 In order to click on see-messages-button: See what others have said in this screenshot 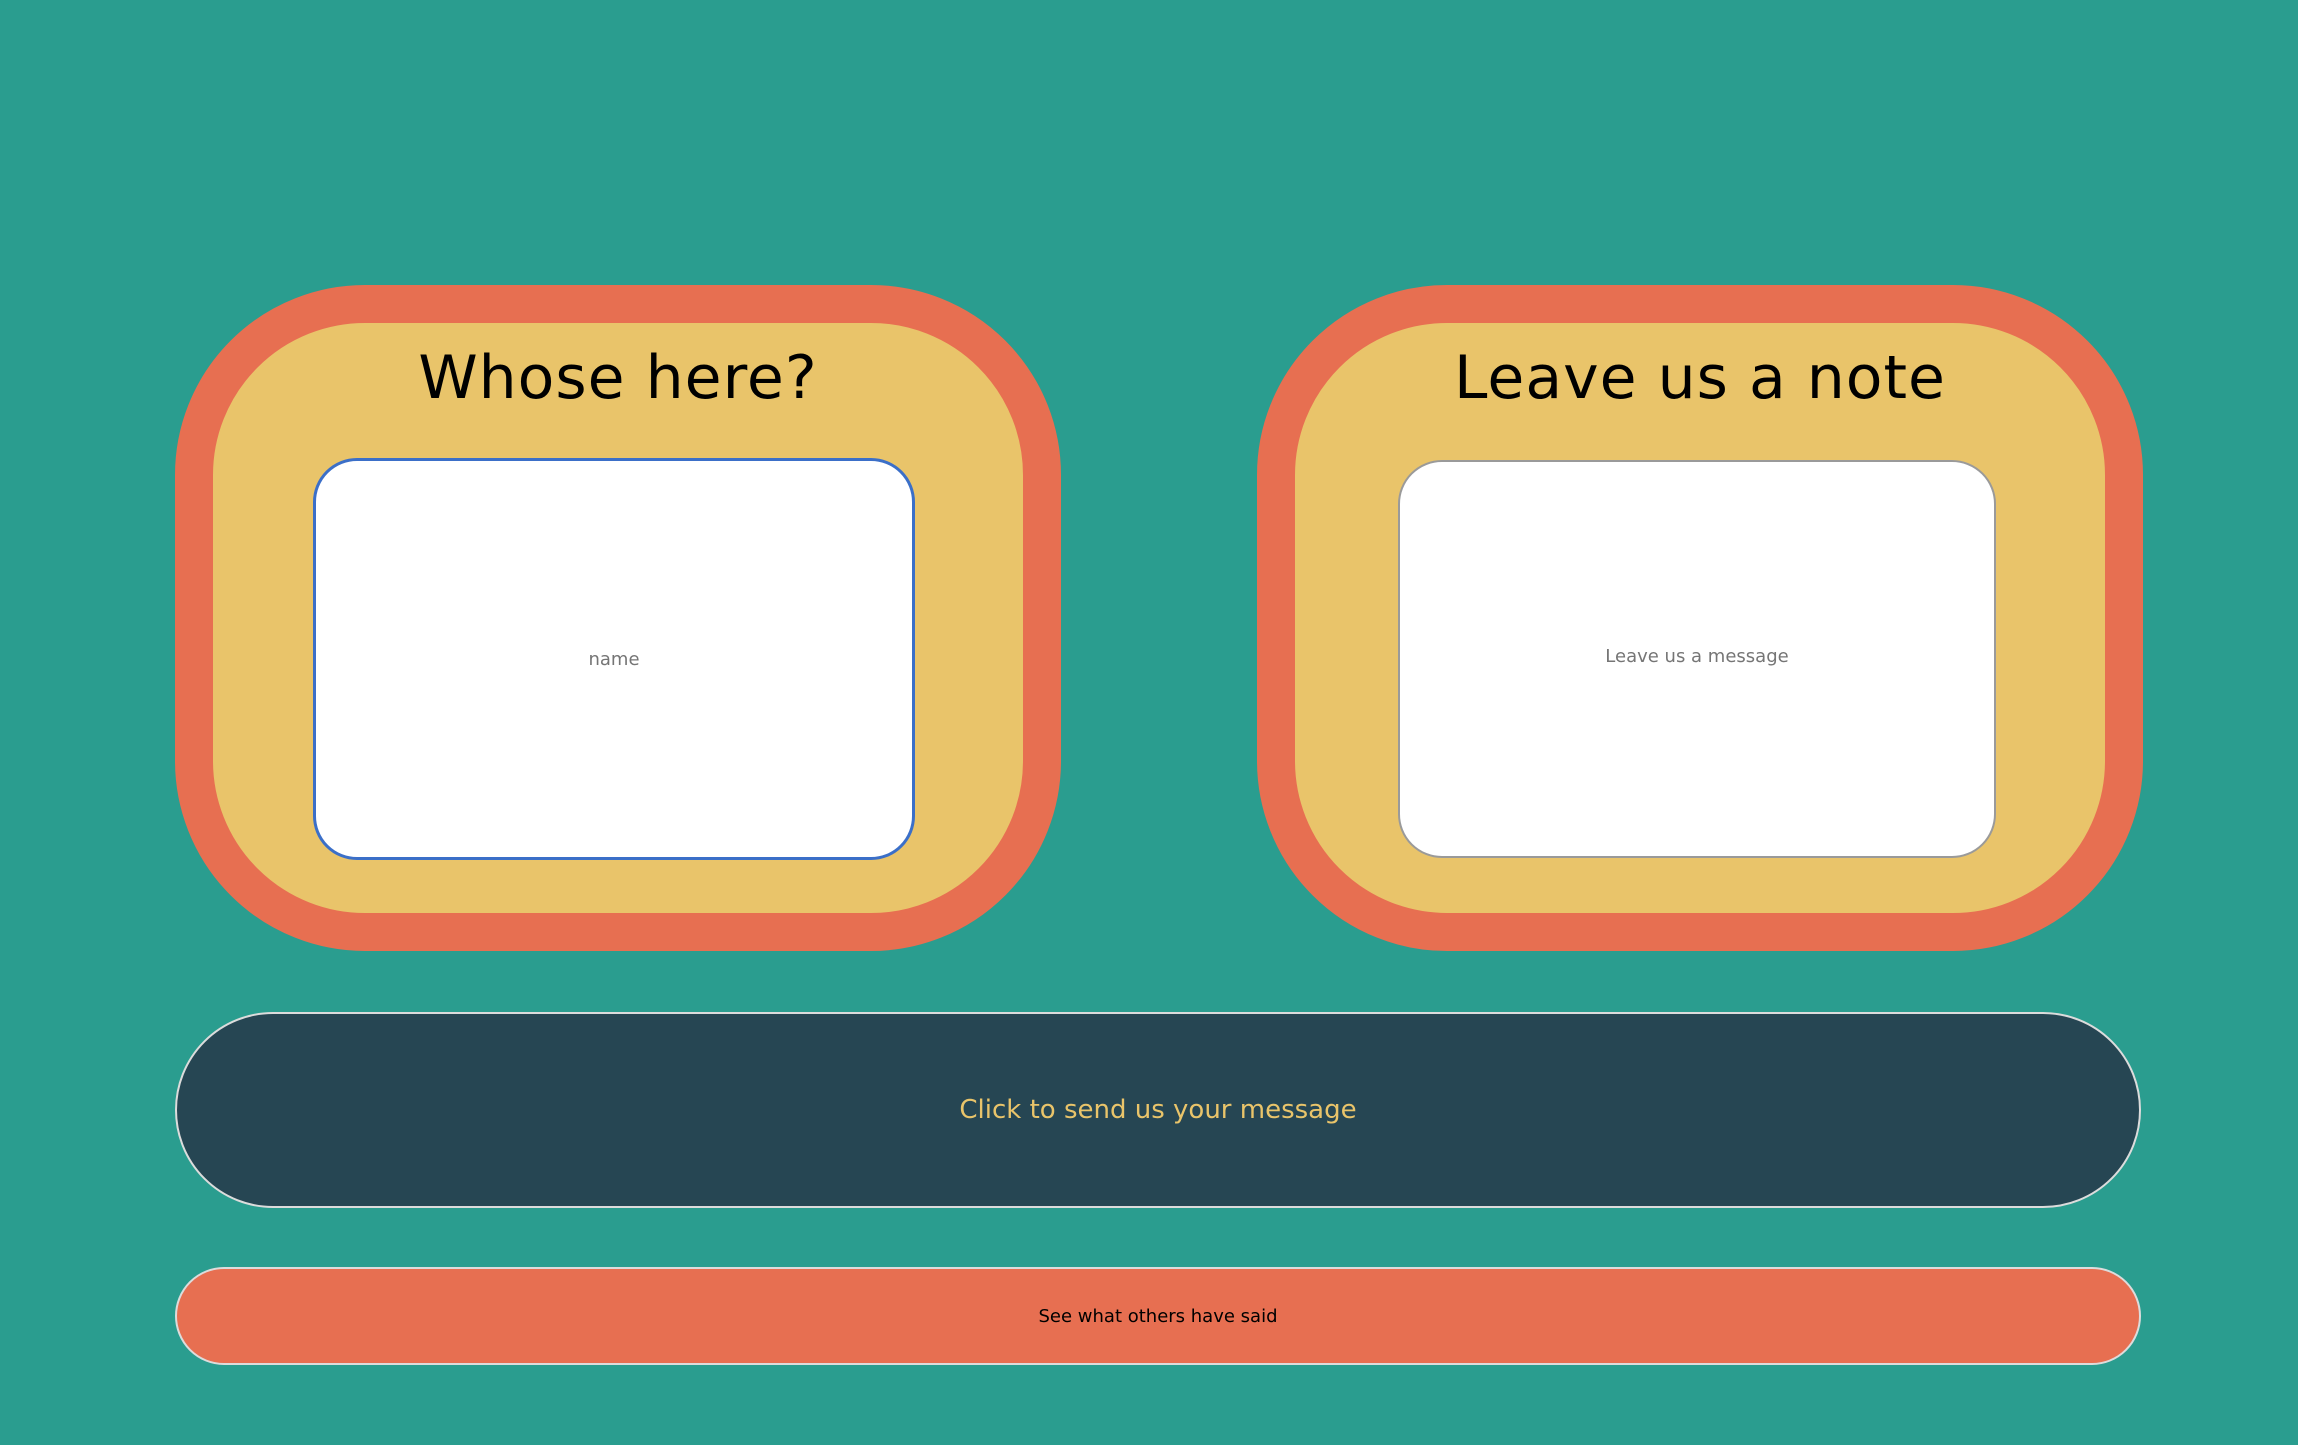, I will do `click(1158, 1316)`.